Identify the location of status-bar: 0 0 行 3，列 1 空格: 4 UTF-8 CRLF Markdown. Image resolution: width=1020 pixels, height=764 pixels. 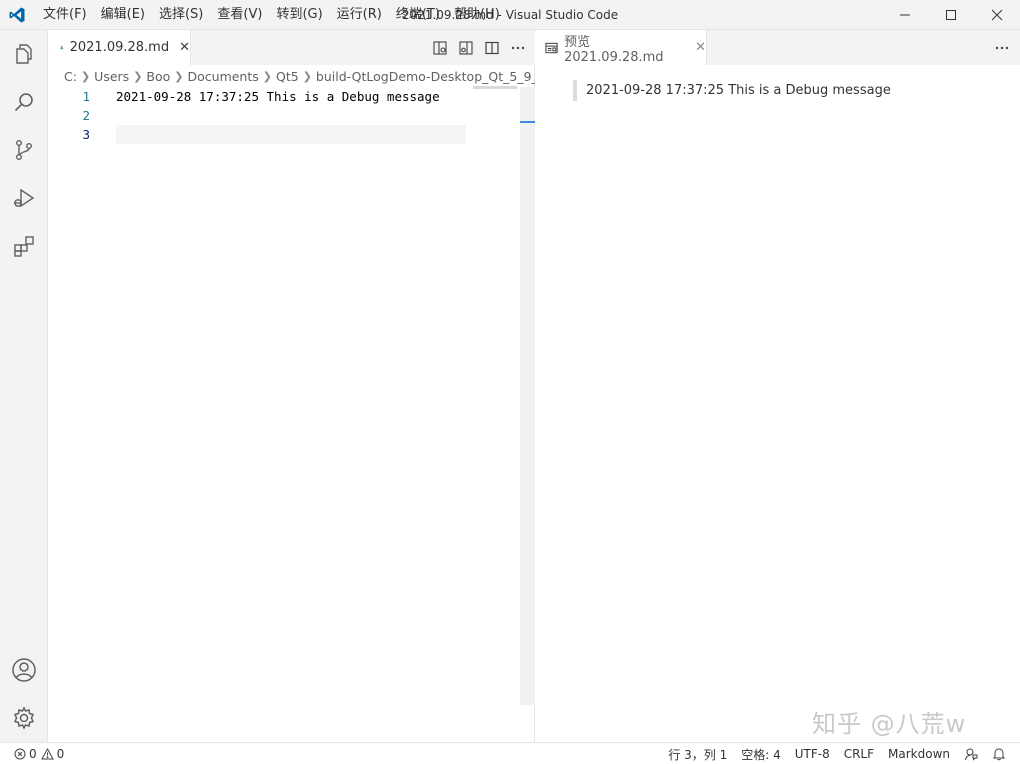
(510, 753).